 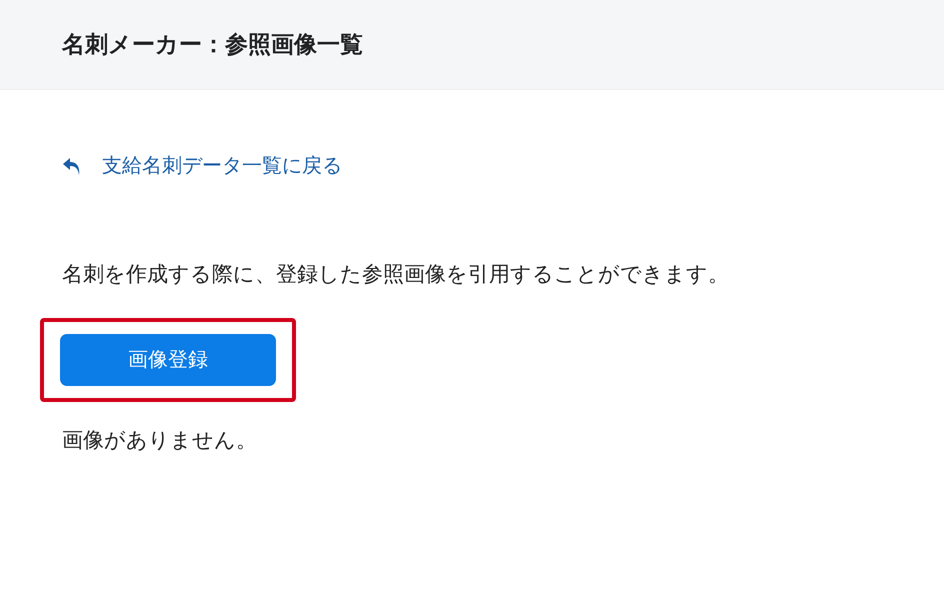 I want to click on register-image-button: 画像登録, so click(x=168, y=360).